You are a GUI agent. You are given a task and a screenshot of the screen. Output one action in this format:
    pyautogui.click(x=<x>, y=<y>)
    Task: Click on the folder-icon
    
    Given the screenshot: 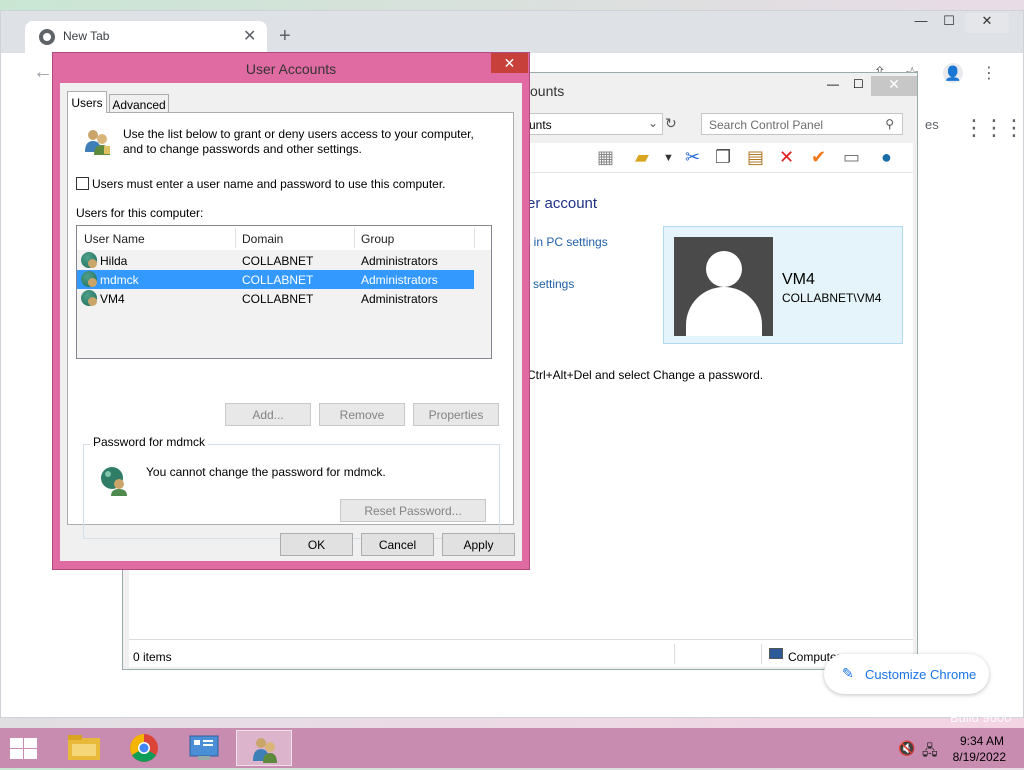 What is the action you would take?
    pyautogui.click(x=84, y=747)
    